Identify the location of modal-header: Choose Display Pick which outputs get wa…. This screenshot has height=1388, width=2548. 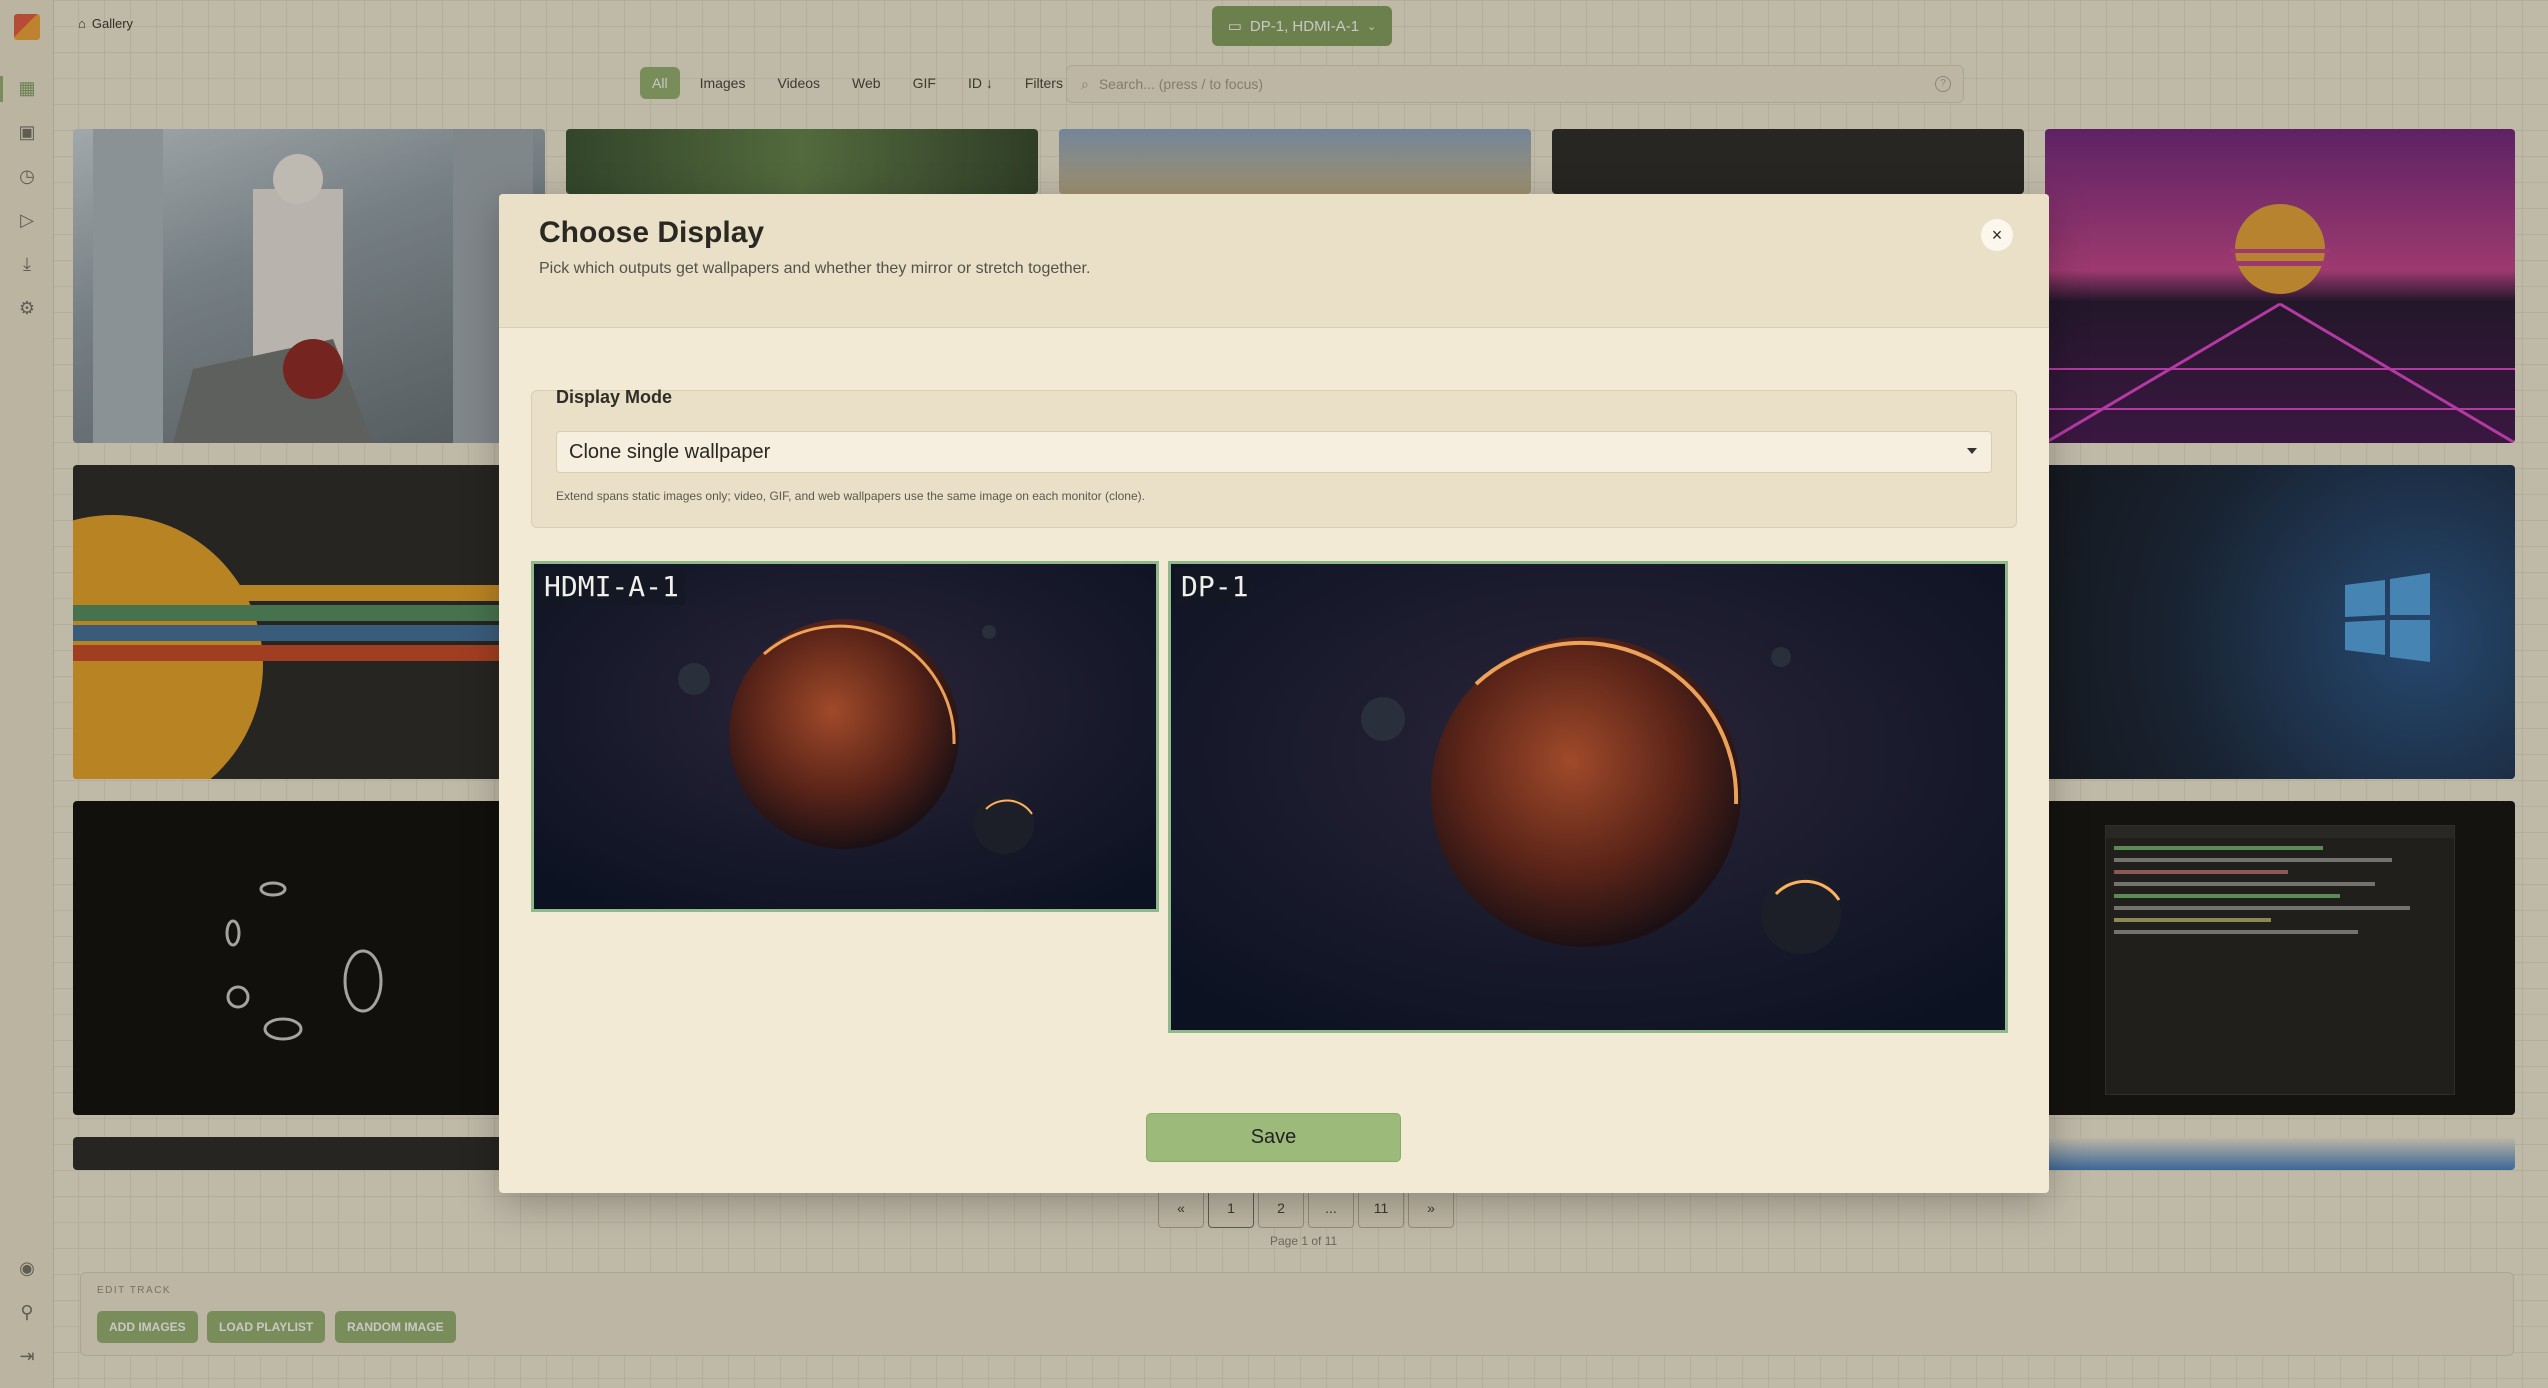
(1274, 261).